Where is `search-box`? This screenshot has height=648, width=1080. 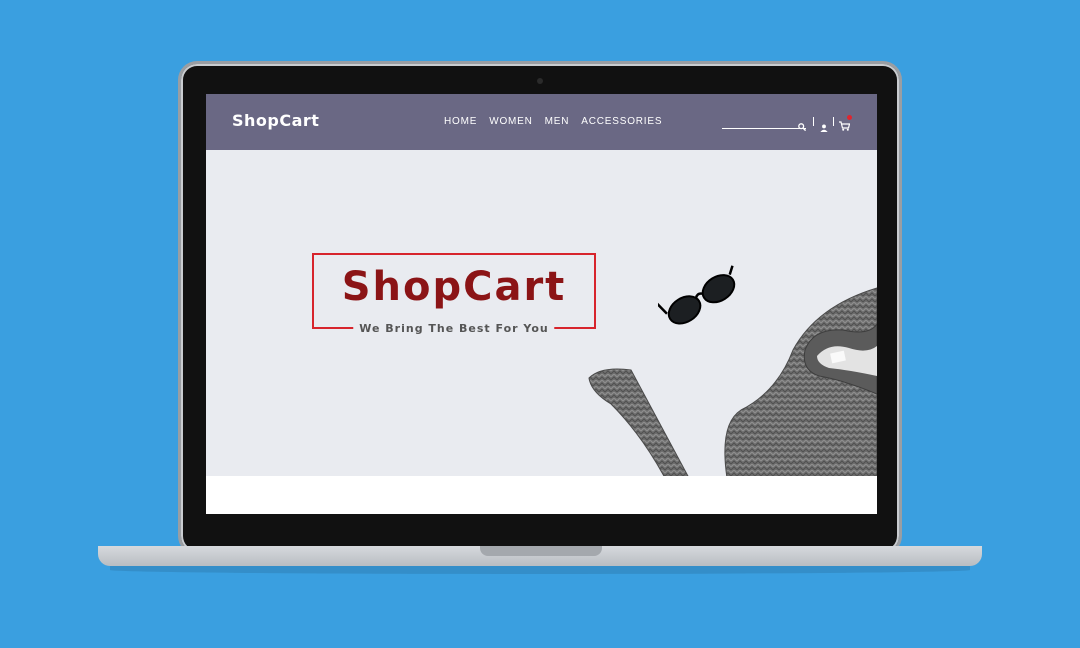 search-box is located at coordinates (764, 123).